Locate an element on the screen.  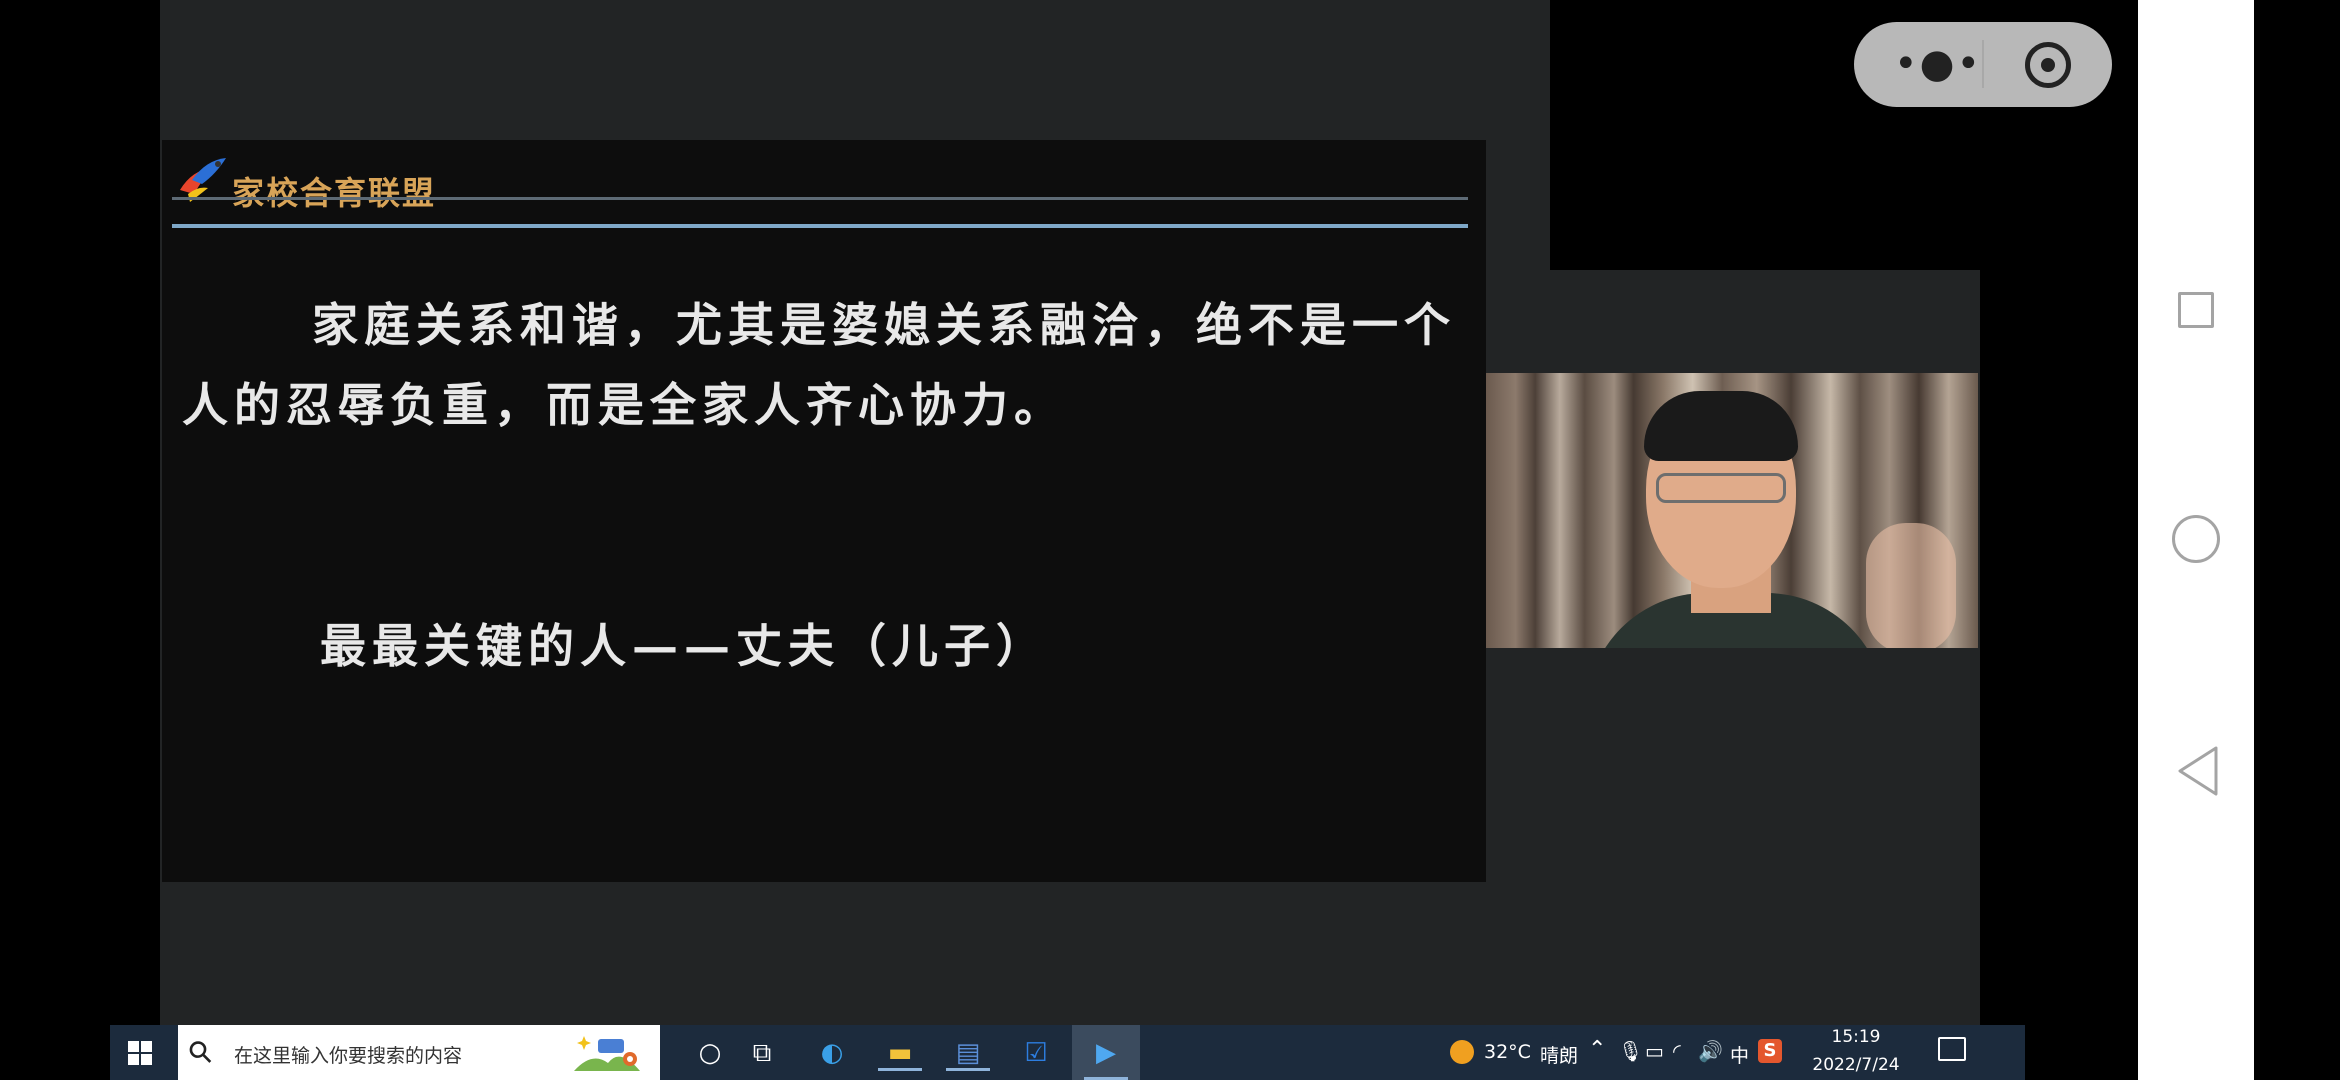
speaker-webcam-feed is located at coordinates (1732, 510).